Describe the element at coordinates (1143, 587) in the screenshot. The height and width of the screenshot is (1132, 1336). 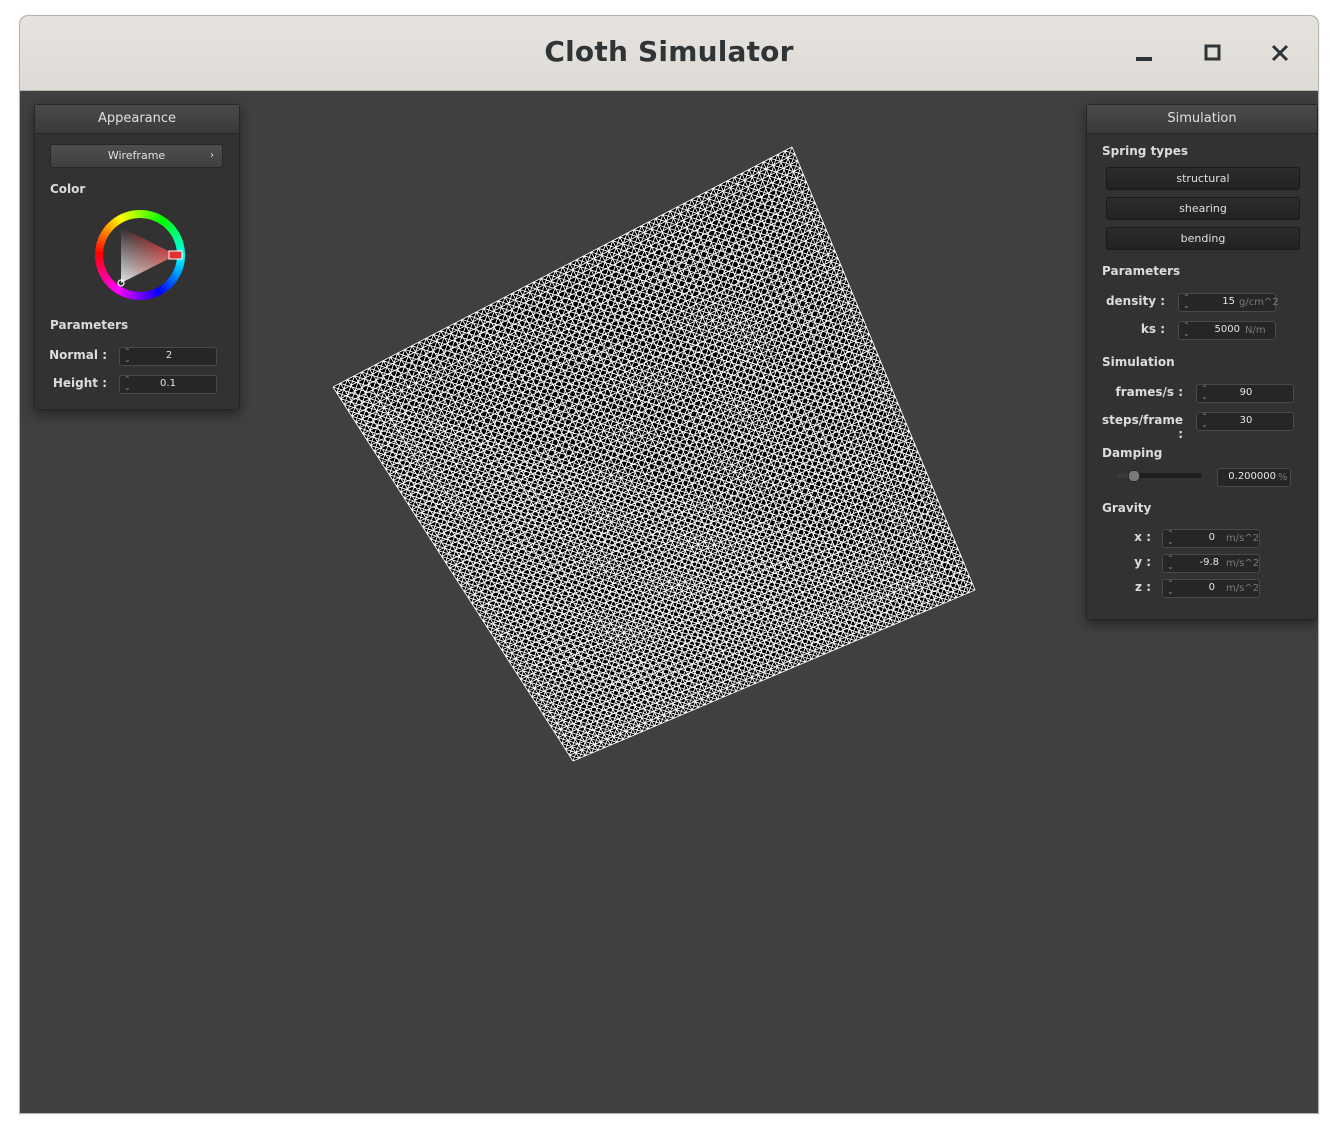
I see `gravity-z-label: z :` at that location.